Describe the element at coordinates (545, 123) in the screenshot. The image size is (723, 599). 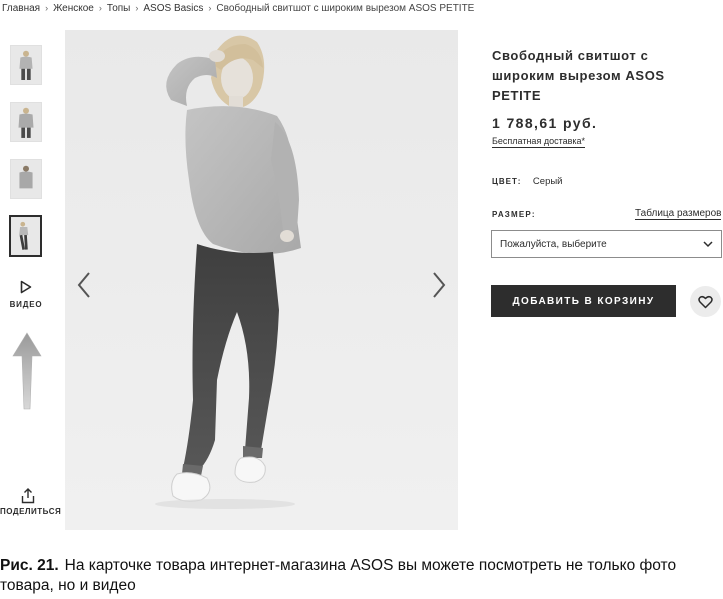
I see `product-price: 1 788,61 руб.` at that location.